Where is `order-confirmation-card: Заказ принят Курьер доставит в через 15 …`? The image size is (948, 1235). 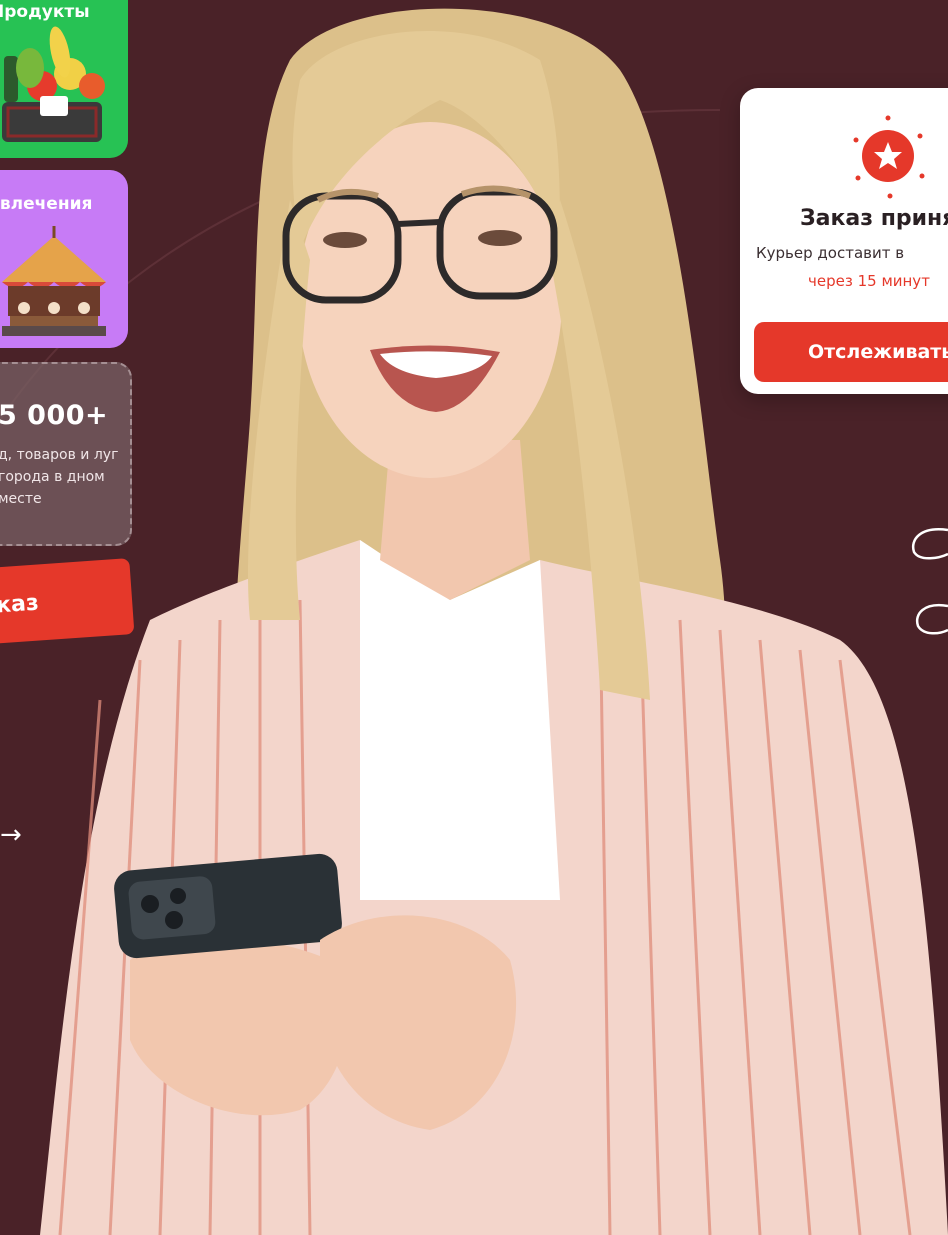
order-confirmation-card: Заказ принят Курьер доставит в через 15 … is located at coordinates (844, 241).